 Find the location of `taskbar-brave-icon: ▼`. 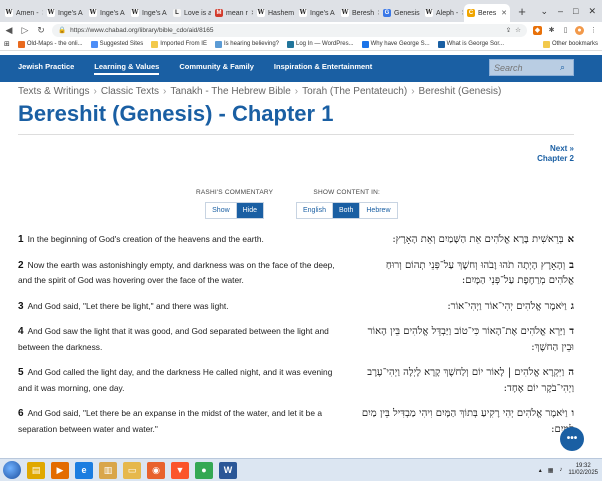

taskbar-brave-icon: ▼ is located at coordinates (180, 470).